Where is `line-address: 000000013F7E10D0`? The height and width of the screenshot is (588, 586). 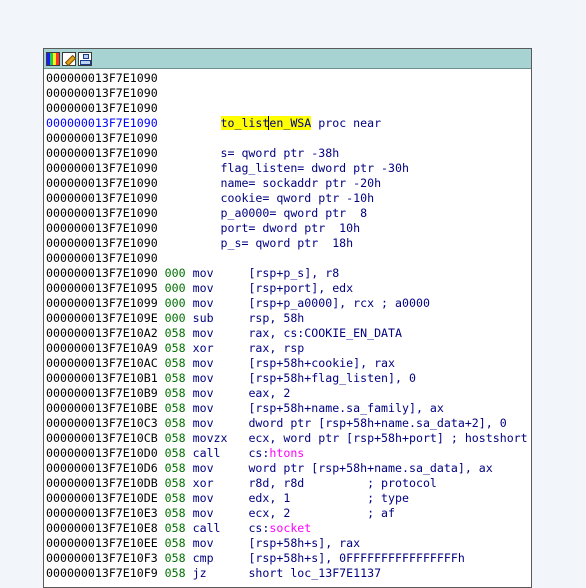 line-address: 000000013F7E10D0 is located at coordinates (102, 453).